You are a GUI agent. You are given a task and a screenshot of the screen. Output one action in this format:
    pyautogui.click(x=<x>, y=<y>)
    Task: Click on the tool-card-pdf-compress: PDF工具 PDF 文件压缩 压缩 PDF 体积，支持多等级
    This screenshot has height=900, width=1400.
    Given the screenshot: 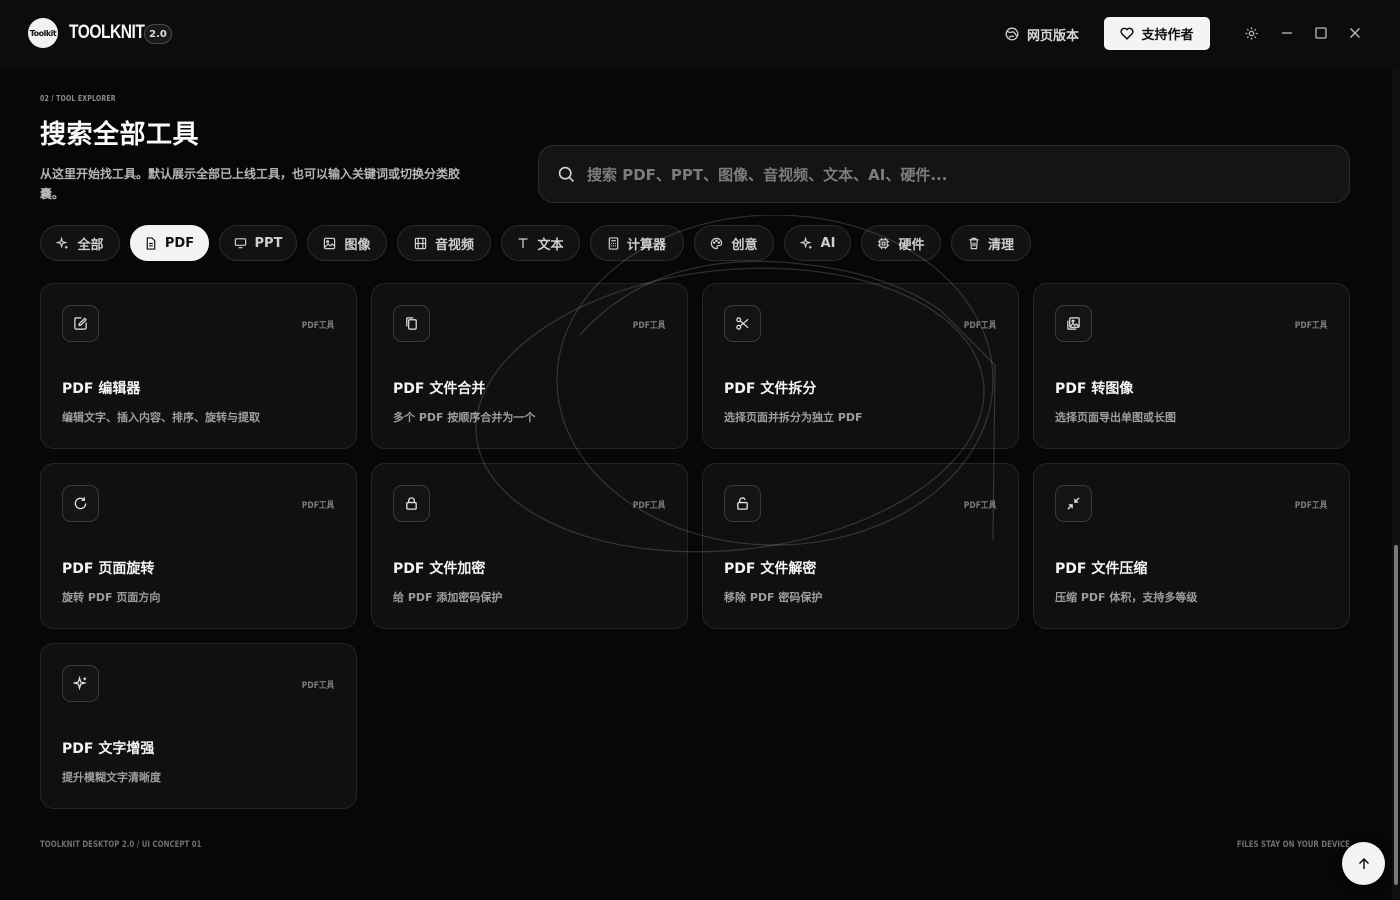 What is the action you would take?
    pyautogui.click(x=1191, y=546)
    